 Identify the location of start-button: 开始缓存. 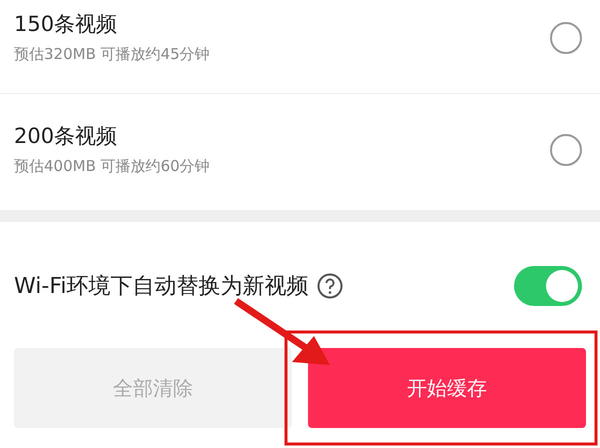
(447, 388).